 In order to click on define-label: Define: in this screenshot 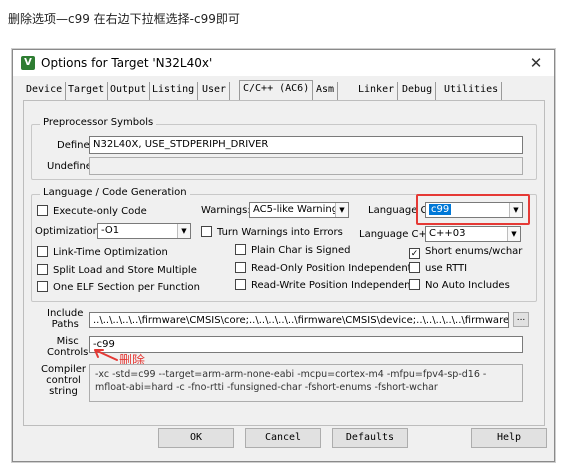, I will do `click(75, 145)`.